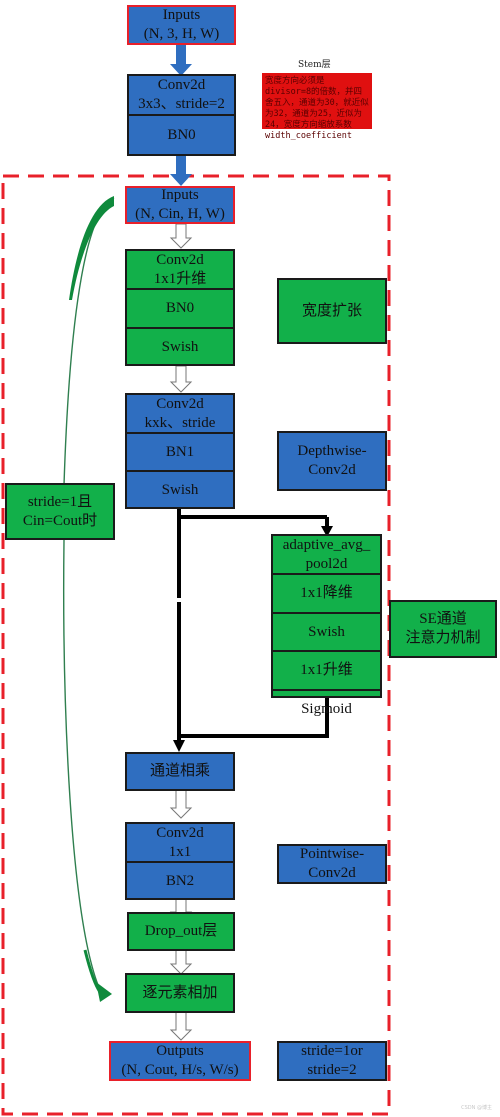 Image resolution: width=500 pixels, height=1117 pixels. I want to click on depthwise-stack: Conv2d kxk、stride BN1 Swish, so click(180, 451).